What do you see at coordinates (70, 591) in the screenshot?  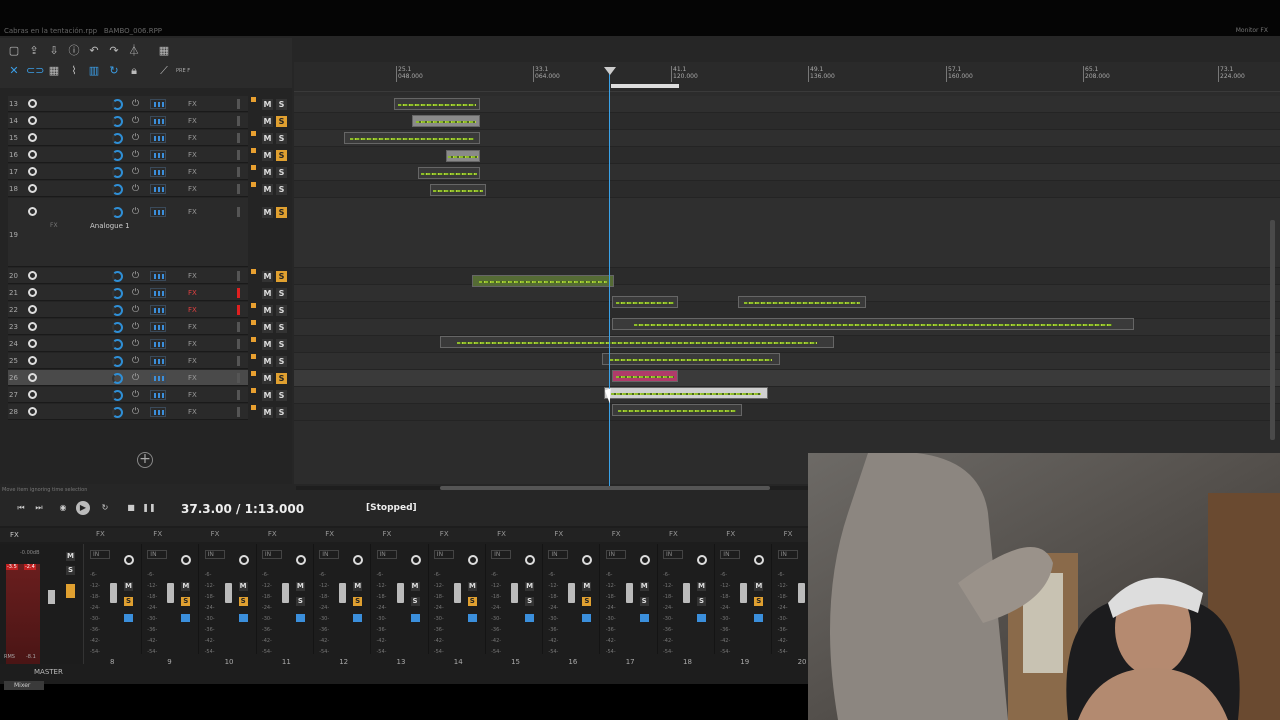 I see `master-route-button` at bounding box center [70, 591].